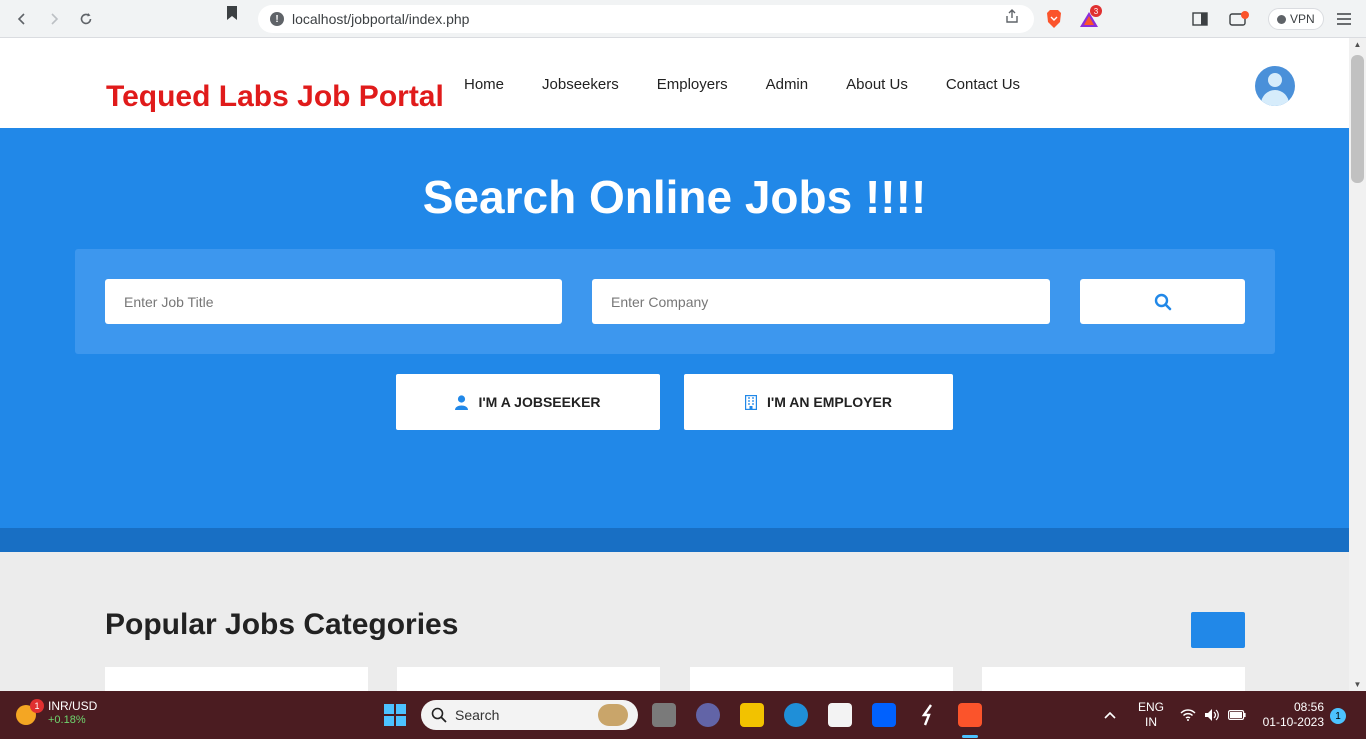 This screenshot has height=739, width=1366. Describe the element at coordinates (674, 197) in the screenshot. I see `hero-title: Search Online Jobs !!!!` at that location.